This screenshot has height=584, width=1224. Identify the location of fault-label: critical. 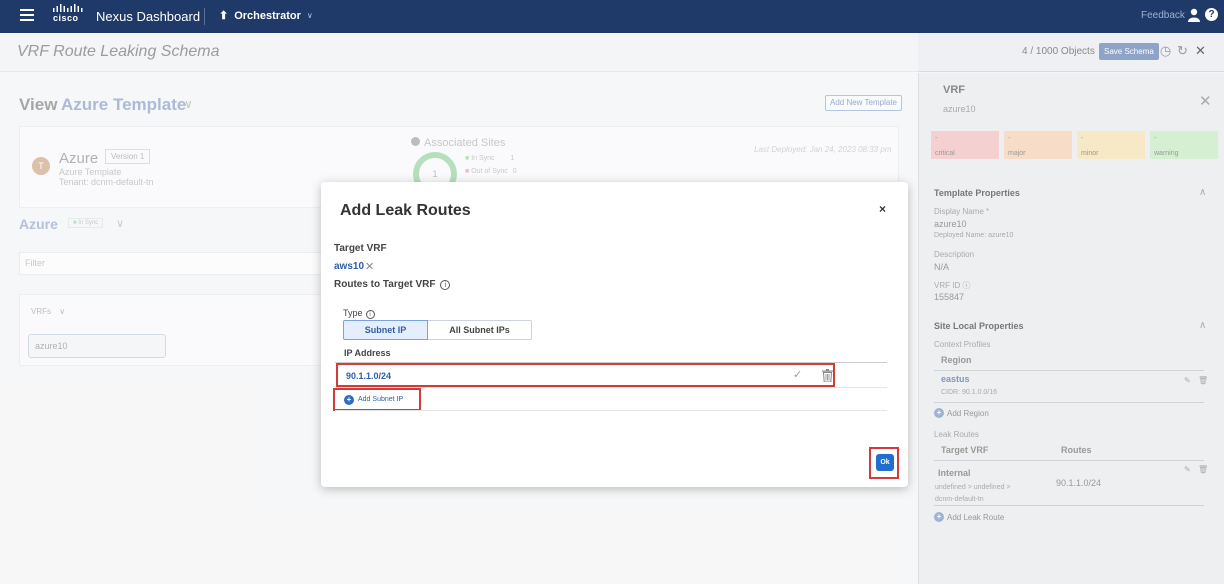
(945, 153).